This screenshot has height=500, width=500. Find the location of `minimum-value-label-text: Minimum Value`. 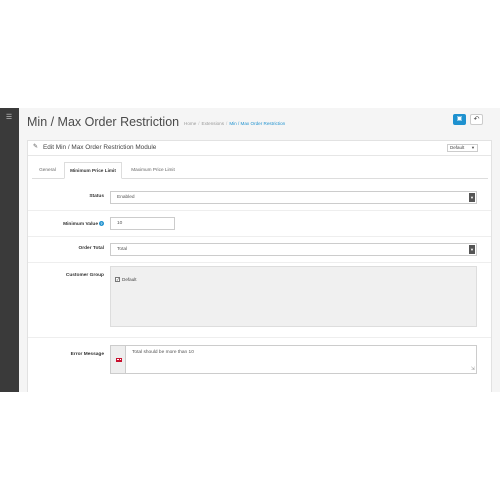

minimum-value-label-text: Minimum Value is located at coordinates (80, 224).